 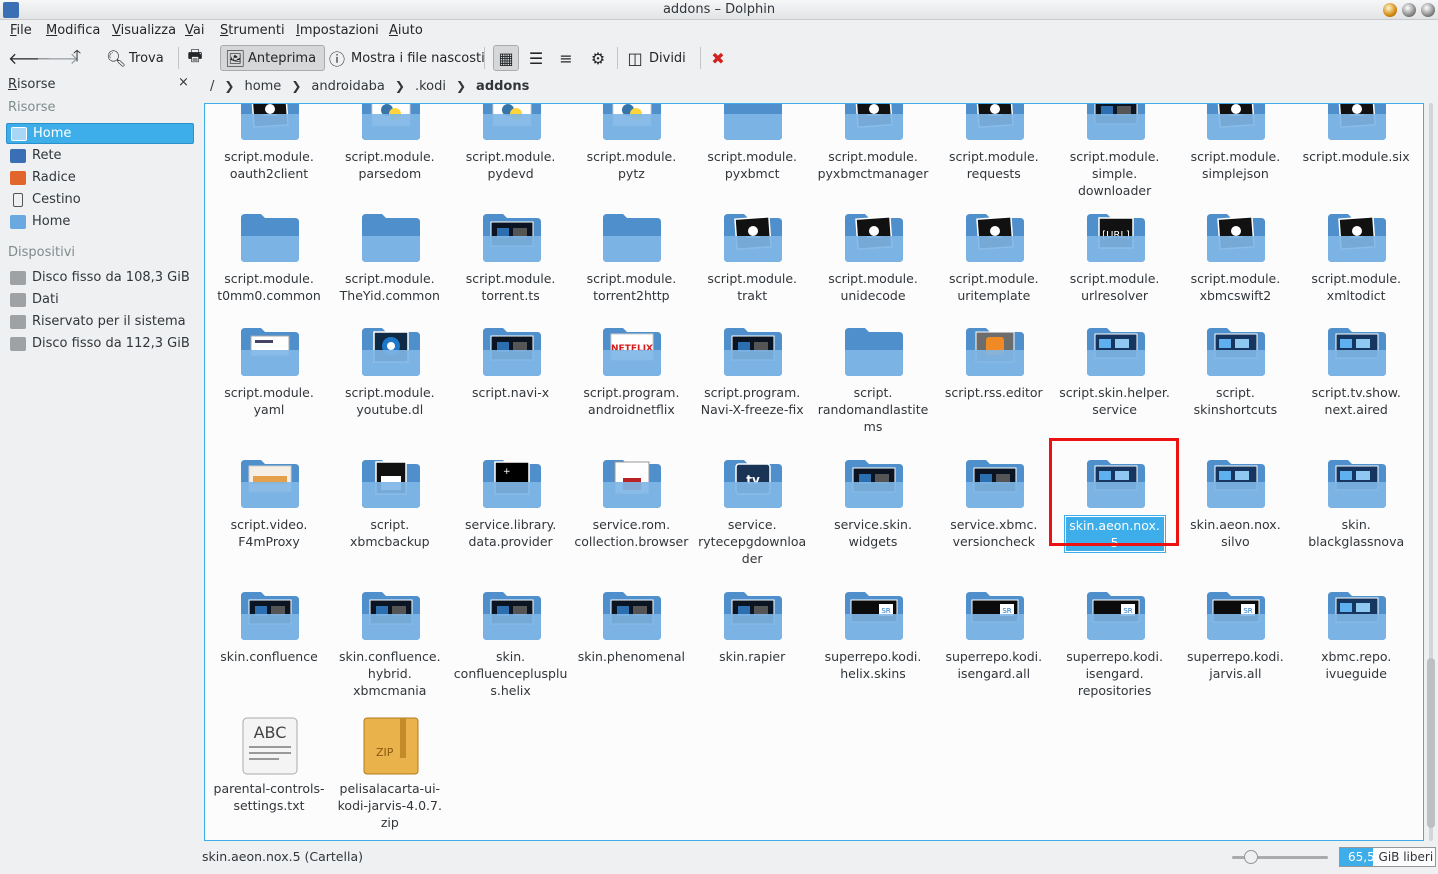 I want to click on breadcrumb-root: /, so click(x=212, y=86).